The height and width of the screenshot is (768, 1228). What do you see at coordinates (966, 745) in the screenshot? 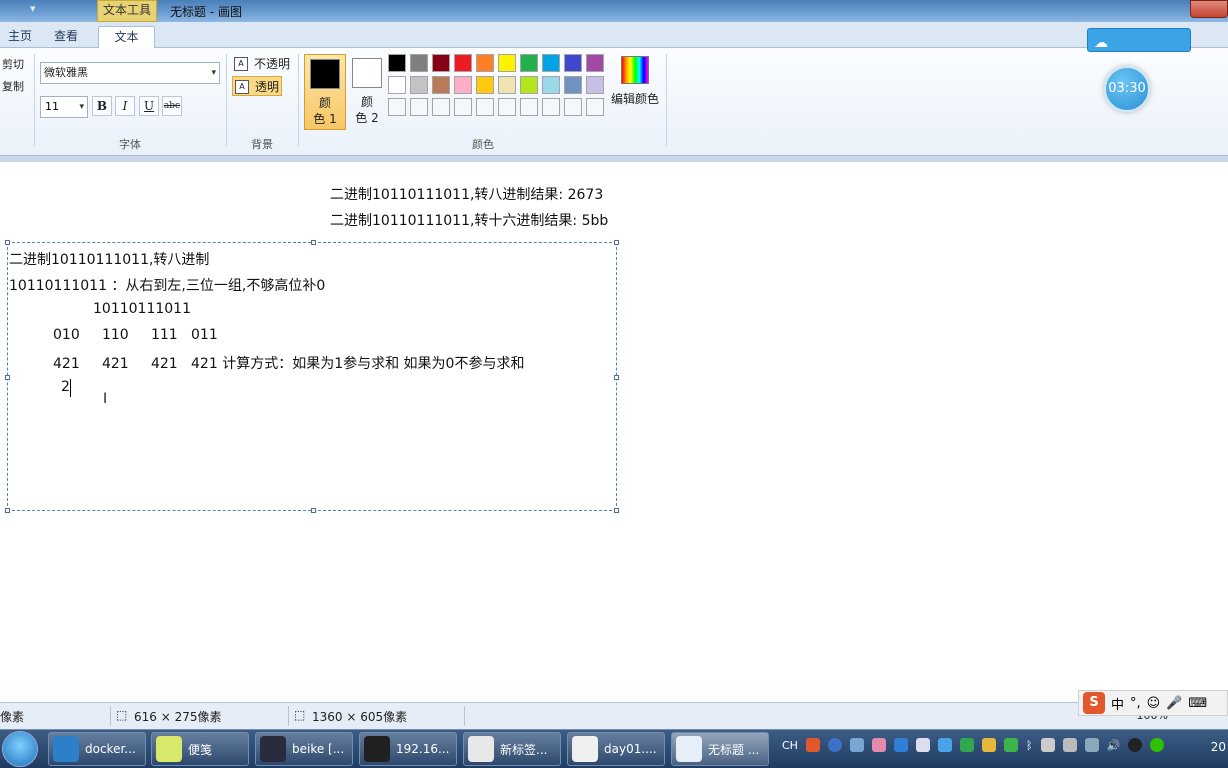
I see `security-icon` at bounding box center [966, 745].